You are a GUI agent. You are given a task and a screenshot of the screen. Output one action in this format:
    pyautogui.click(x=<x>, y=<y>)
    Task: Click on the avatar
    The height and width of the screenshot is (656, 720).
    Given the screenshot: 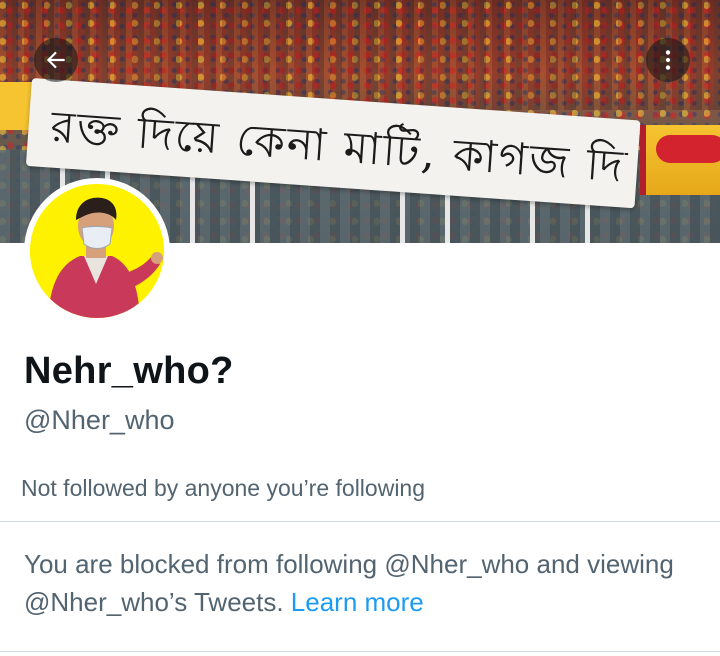 What is the action you would take?
    pyautogui.click(x=97, y=251)
    